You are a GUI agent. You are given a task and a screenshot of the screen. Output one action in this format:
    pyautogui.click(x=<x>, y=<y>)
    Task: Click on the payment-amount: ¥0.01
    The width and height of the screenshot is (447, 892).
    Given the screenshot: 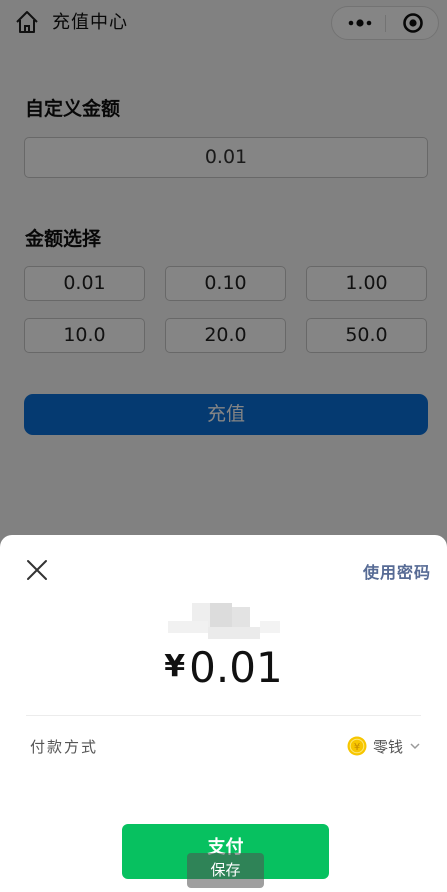 What is the action you would take?
    pyautogui.click(x=223, y=667)
    